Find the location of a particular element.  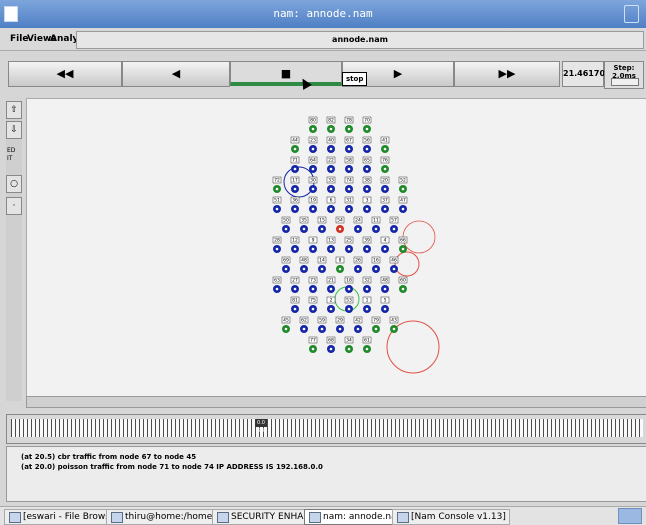

network-node: 13 is located at coordinates (331, 244).